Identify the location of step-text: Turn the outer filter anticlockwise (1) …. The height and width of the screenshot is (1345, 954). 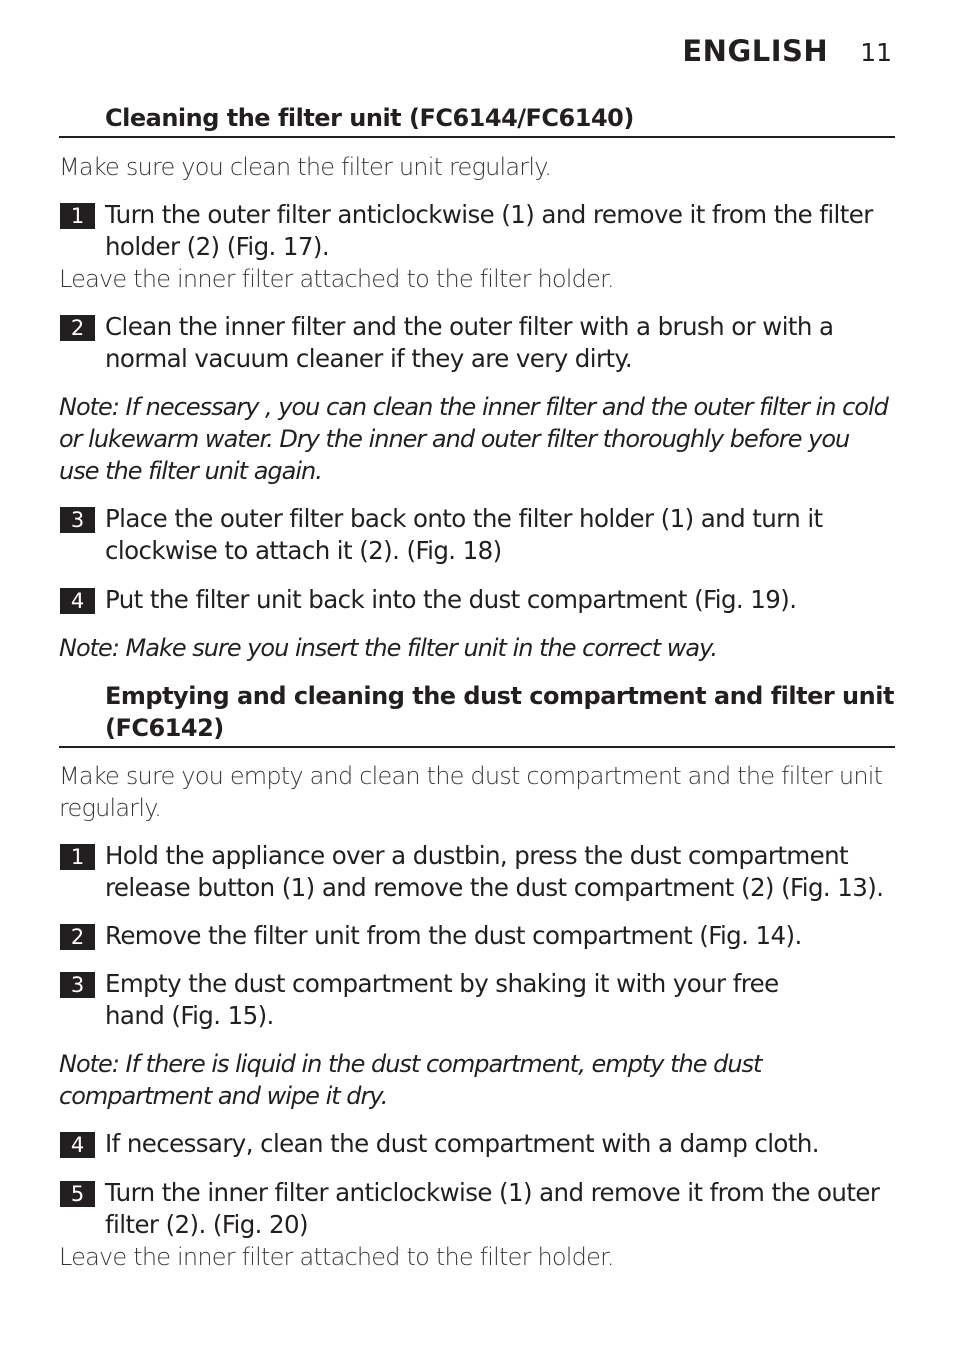
(489, 230).